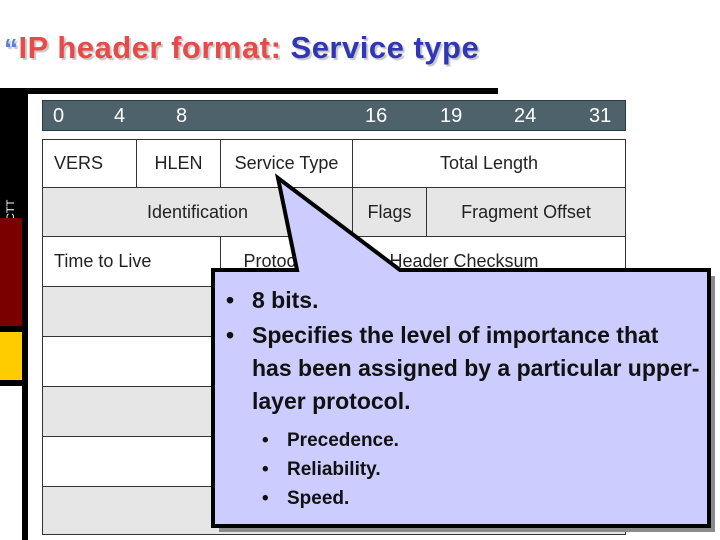 The image size is (720, 540). What do you see at coordinates (182, 116) in the screenshot?
I see `bit-label: 8` at bounding box center [182, 116].